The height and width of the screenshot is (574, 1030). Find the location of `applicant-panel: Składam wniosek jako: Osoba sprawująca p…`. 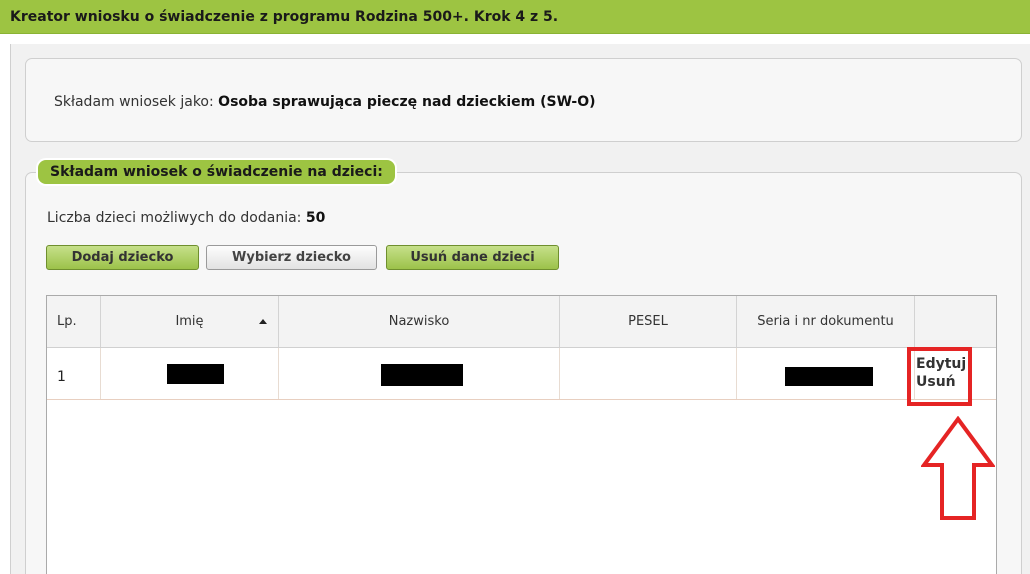

applicant-panel: Składam wniosek jako: Osoba sprawująca p… is located at coordinates (523, 100).